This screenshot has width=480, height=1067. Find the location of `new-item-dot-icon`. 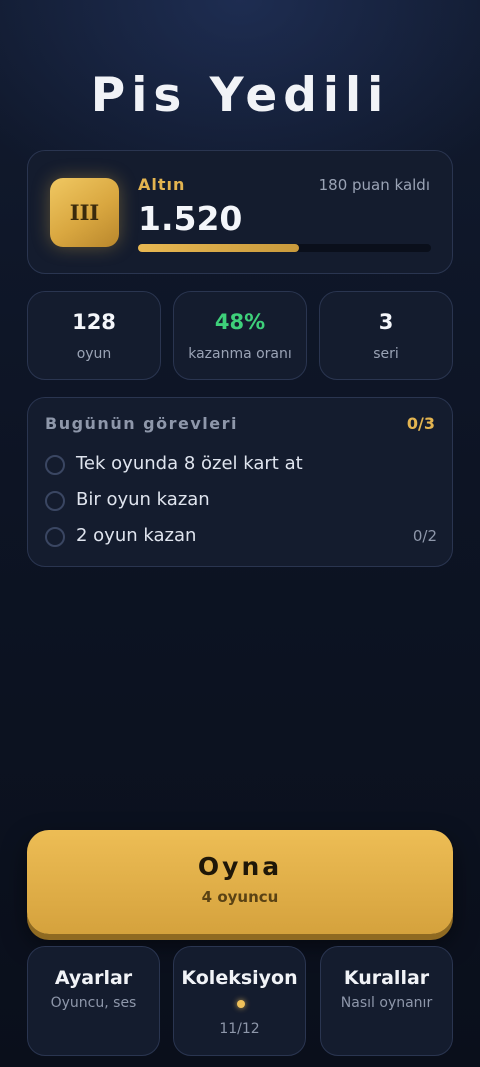

new-item-dot-icon is located at coordinates (241, 1004).